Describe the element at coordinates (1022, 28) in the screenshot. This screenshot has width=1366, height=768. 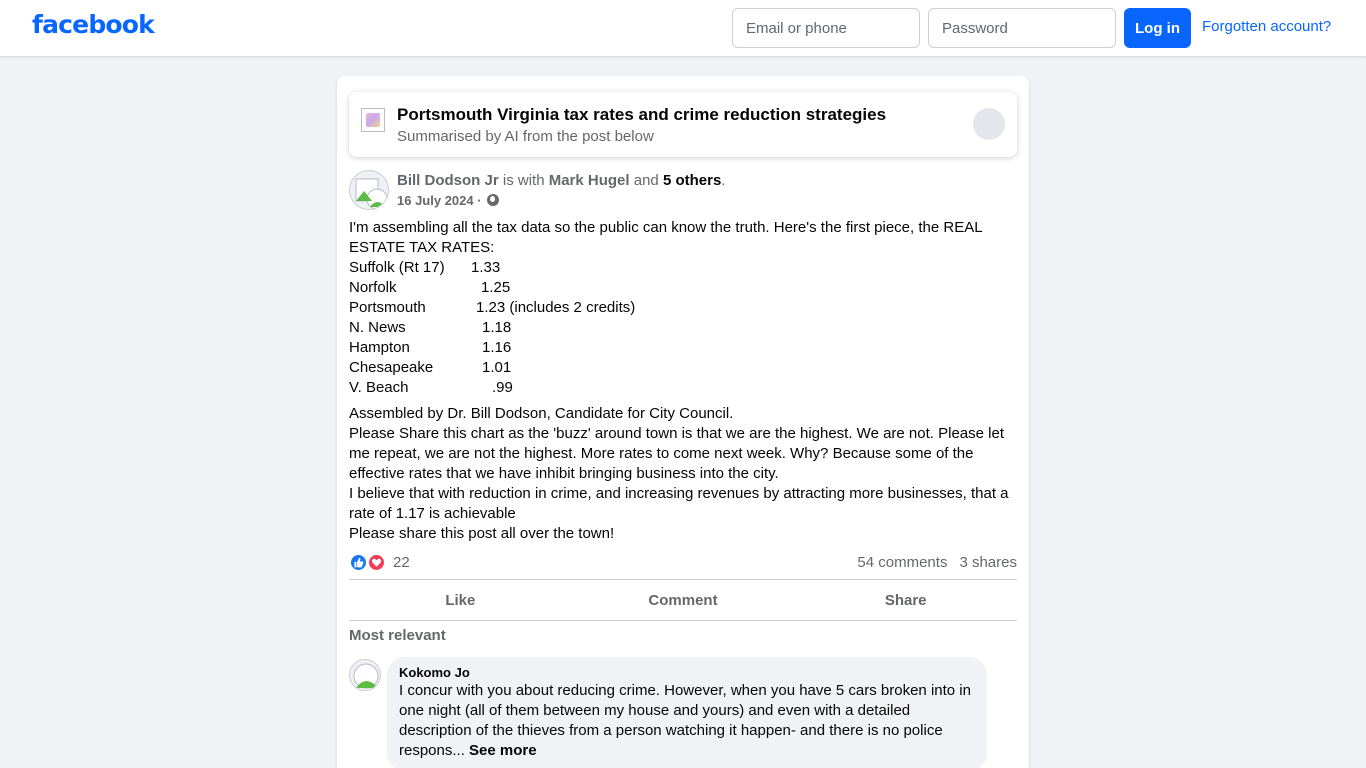
I see `password-field` at that location.